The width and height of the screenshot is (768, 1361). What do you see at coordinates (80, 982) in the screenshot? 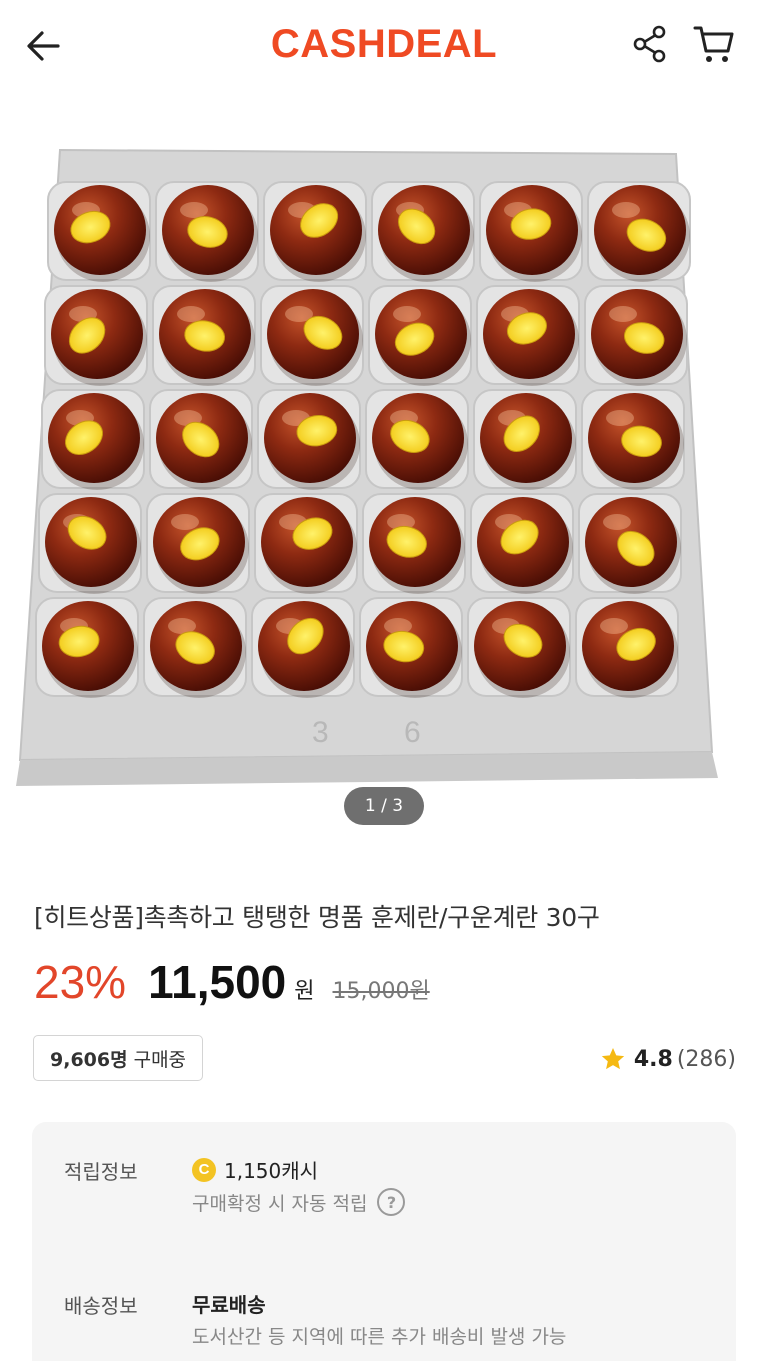
I see `discount-rate: 23%` at bounding box center [80, 982].